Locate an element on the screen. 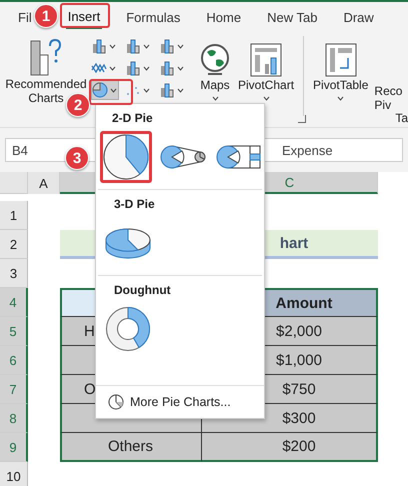 The width and height of the screenshot is (408, 486). row-header: 4 is located at coordinates (14, 302).